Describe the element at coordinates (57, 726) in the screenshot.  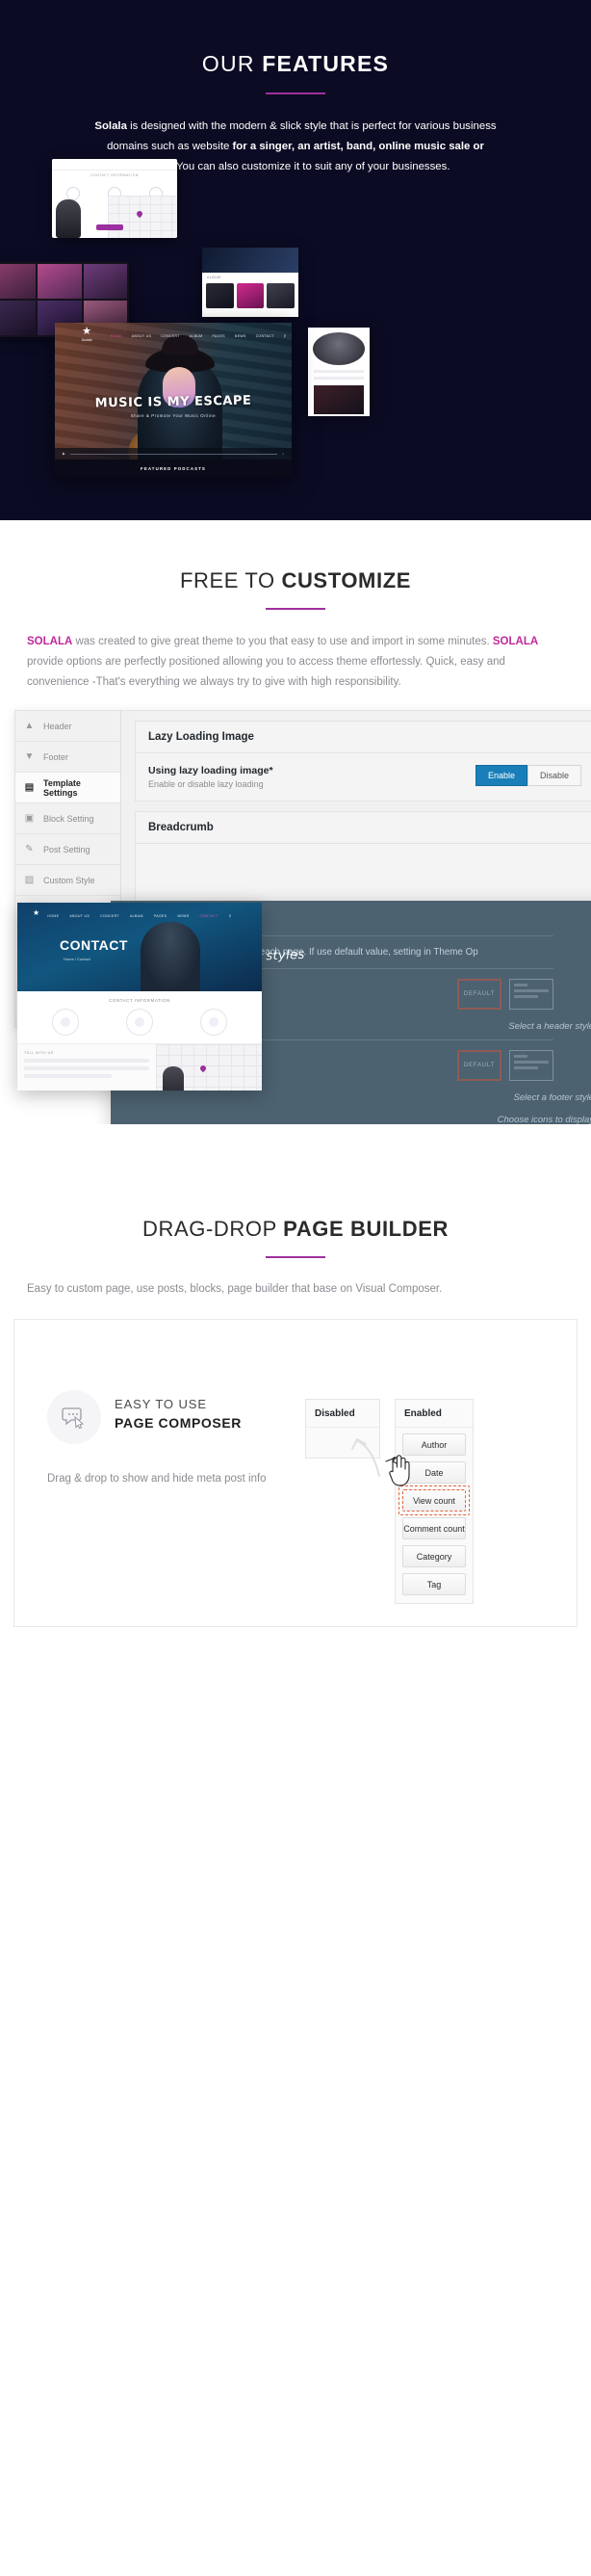
I see `sidebar-item-label: Header` at that location.